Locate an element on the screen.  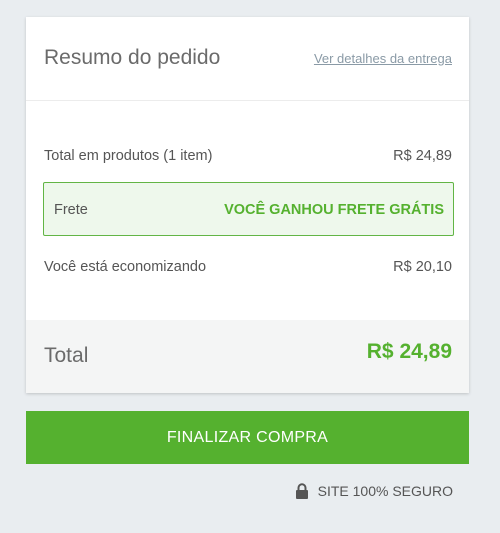
order-total-label: Total is located at coordinates (66, 355).